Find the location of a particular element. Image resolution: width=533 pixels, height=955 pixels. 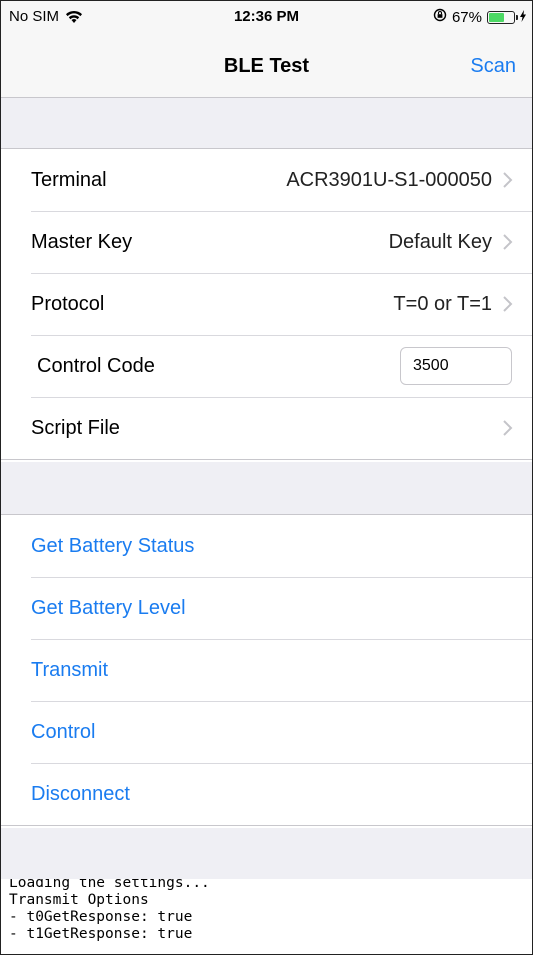

battery-fill is located at coordinates (496, 17).